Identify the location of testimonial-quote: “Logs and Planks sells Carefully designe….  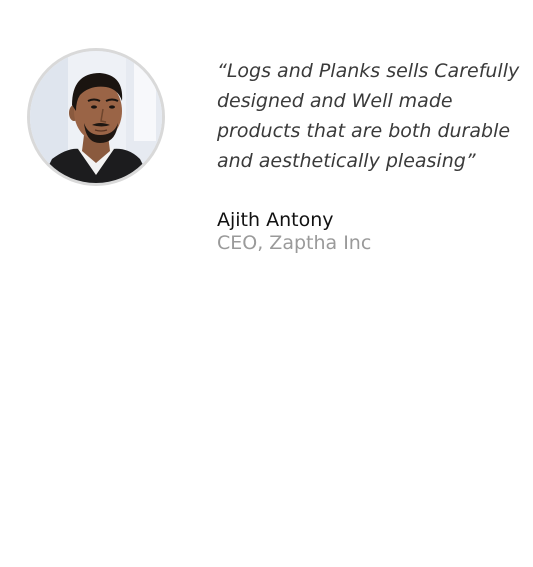
(368, 116).